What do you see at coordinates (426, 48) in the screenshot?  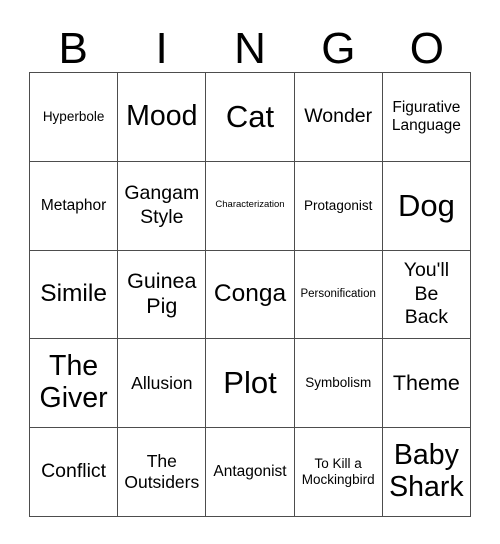 I see `header-letter-text: O` at bounding box center [426, 48].